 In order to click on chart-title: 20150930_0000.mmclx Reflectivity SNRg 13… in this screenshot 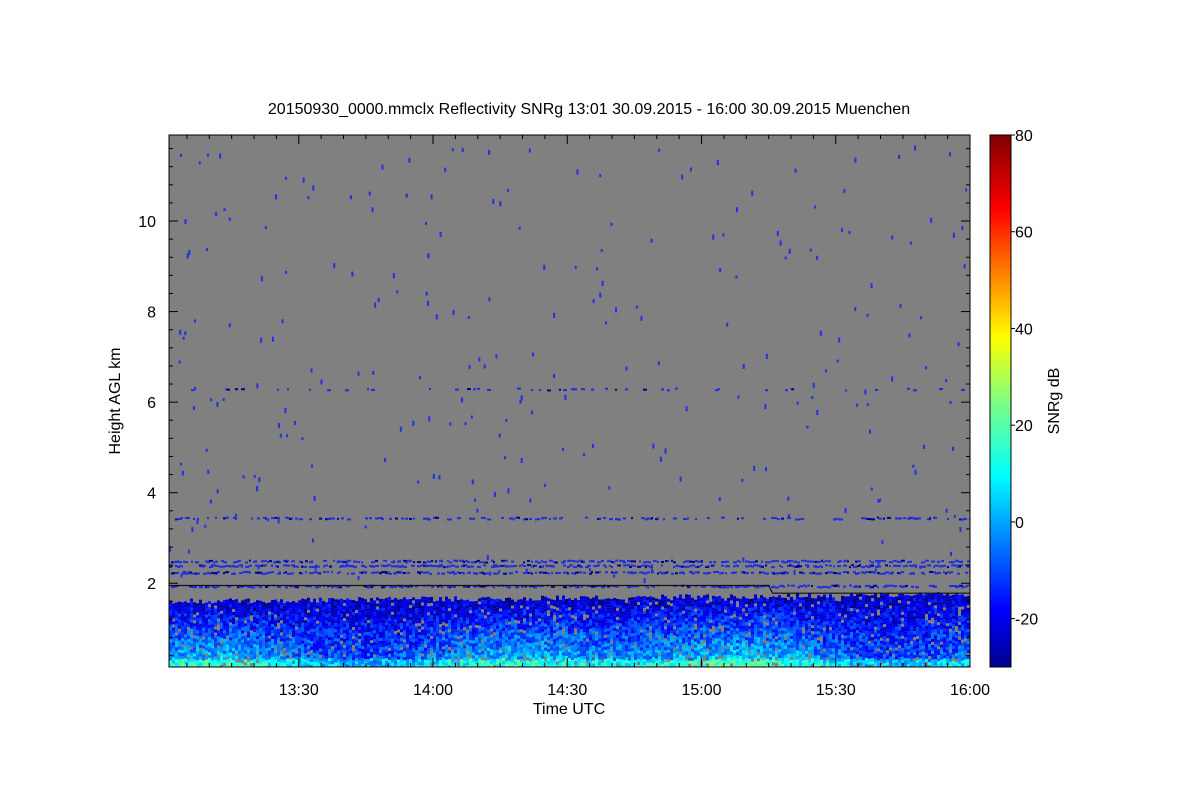, I will do `click(589, 109)`.